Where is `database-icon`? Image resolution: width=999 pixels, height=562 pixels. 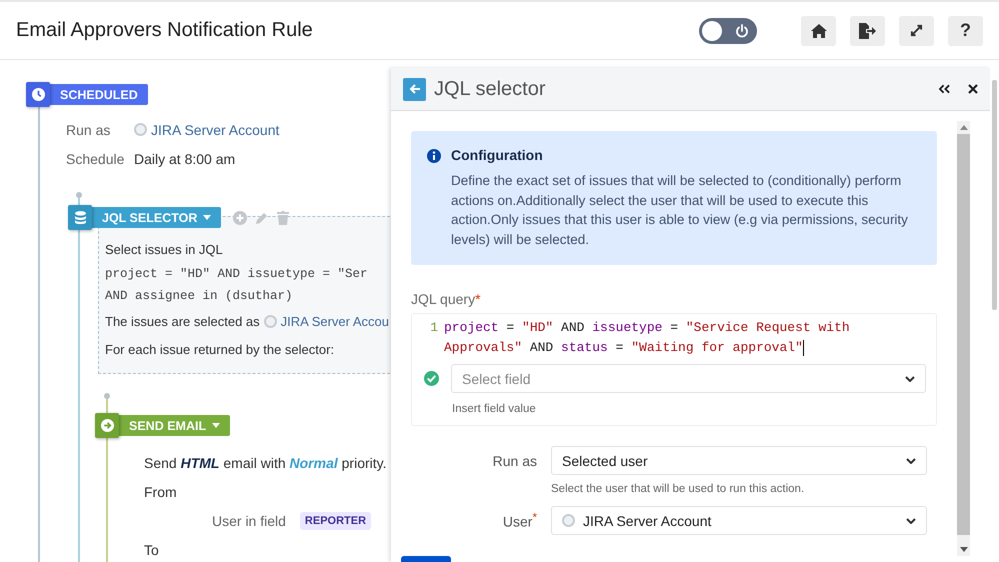 database-icon is located at coordinates (80, 217).